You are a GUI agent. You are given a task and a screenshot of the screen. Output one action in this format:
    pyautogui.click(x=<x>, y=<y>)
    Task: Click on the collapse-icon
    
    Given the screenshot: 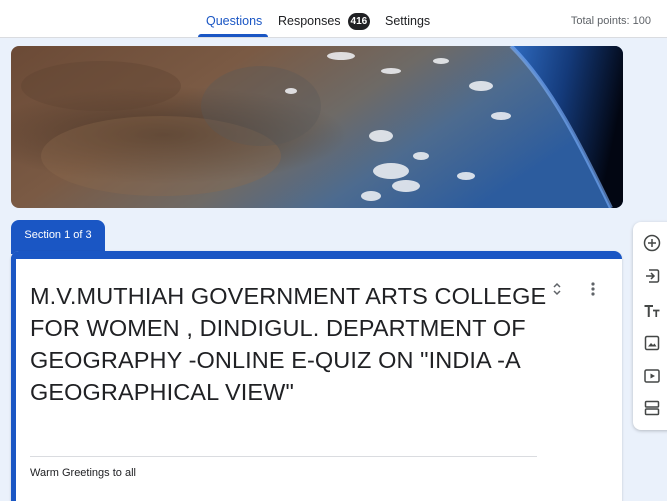 What is the action you would take?
    pyautogui.click(x=557, y=289)
    